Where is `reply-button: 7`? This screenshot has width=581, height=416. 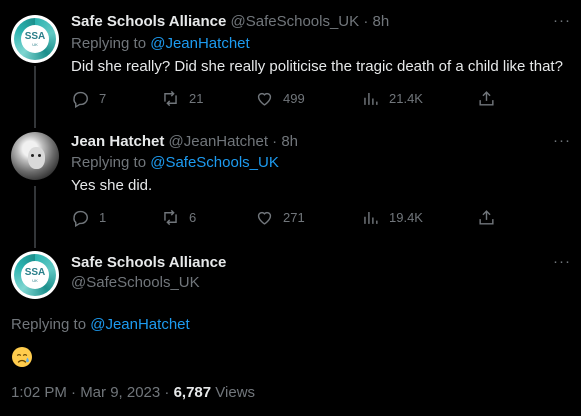
reply-button: 7 is located at coordinates (88, 98).